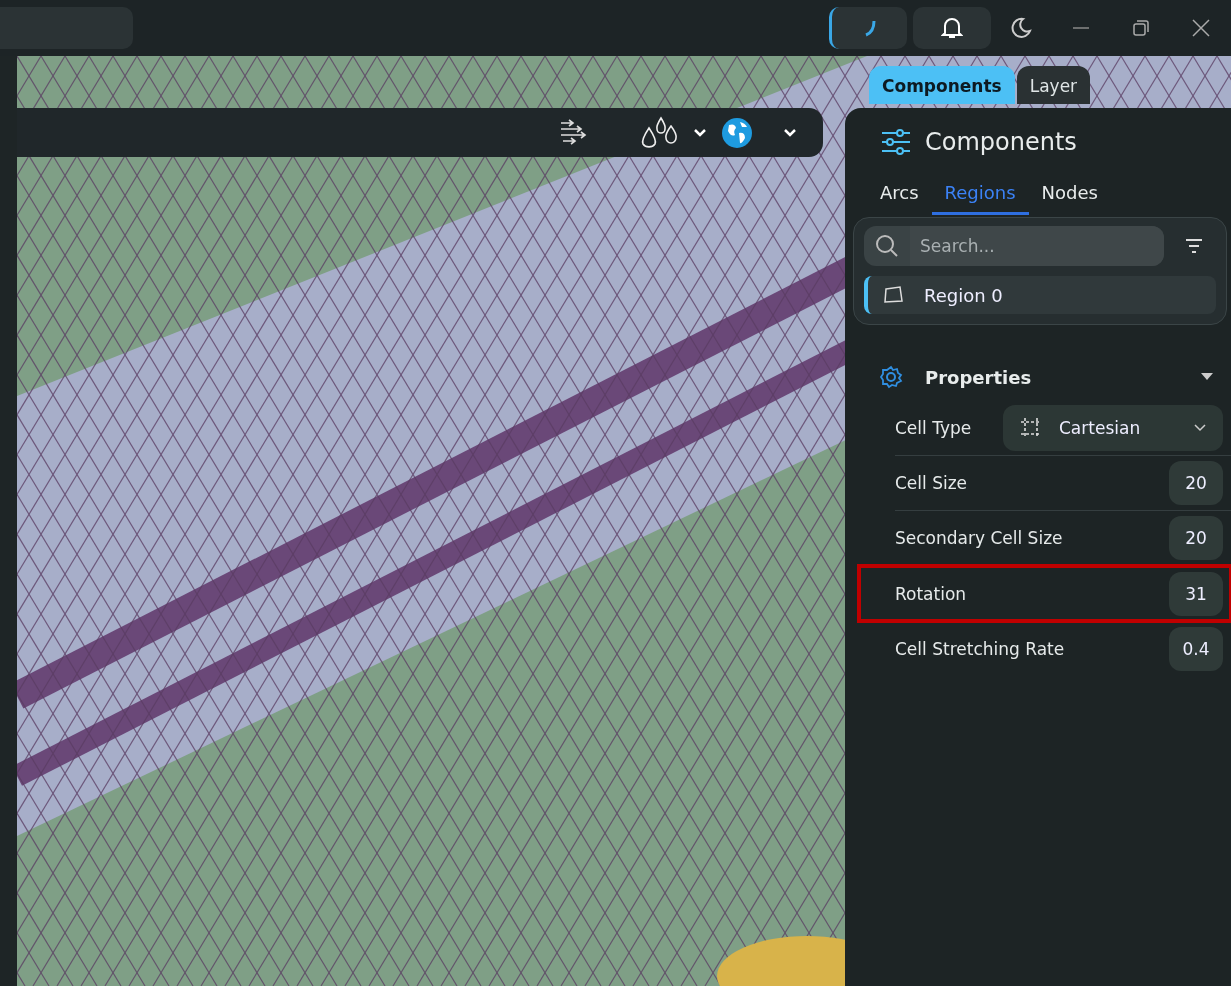  Describe the element at coordinates (934, 428) in the screenshot. I see `property-label: Cell Type` at that location.